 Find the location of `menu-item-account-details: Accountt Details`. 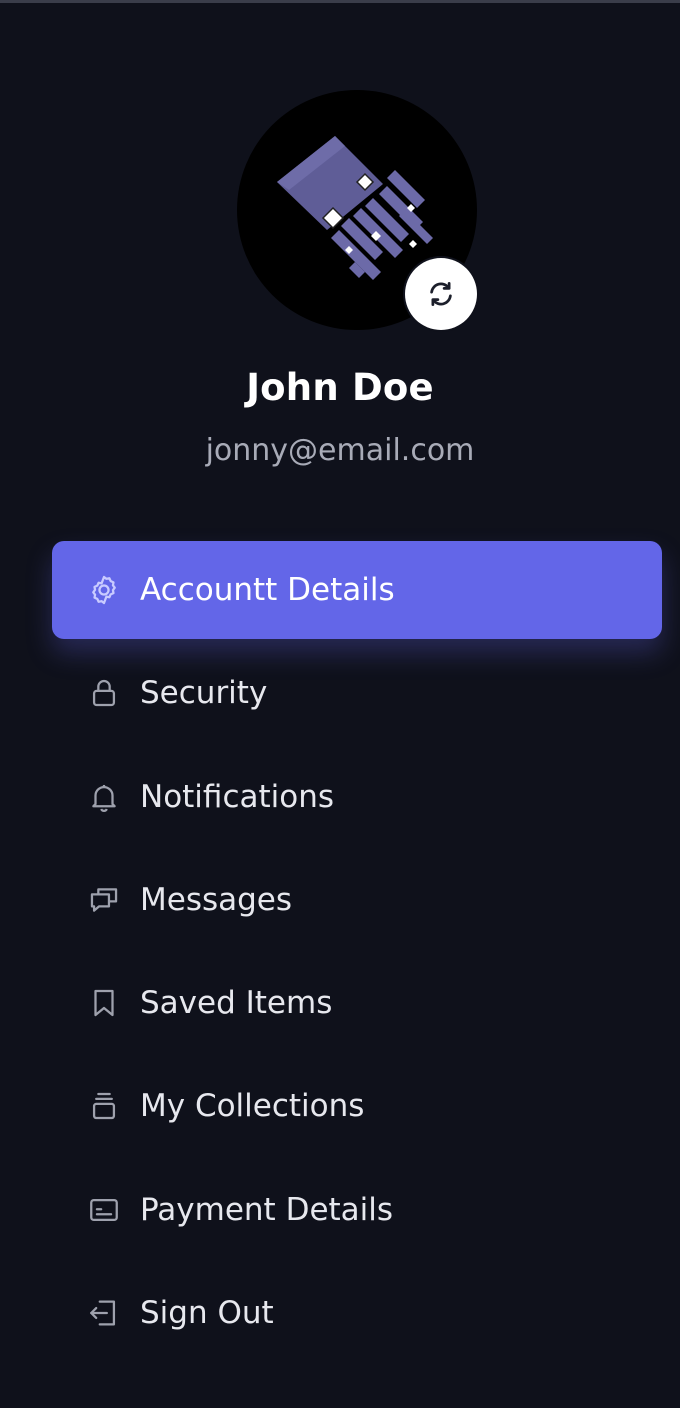

menu-item-account-details: Accountt Details is located at coordinates (357, 590).